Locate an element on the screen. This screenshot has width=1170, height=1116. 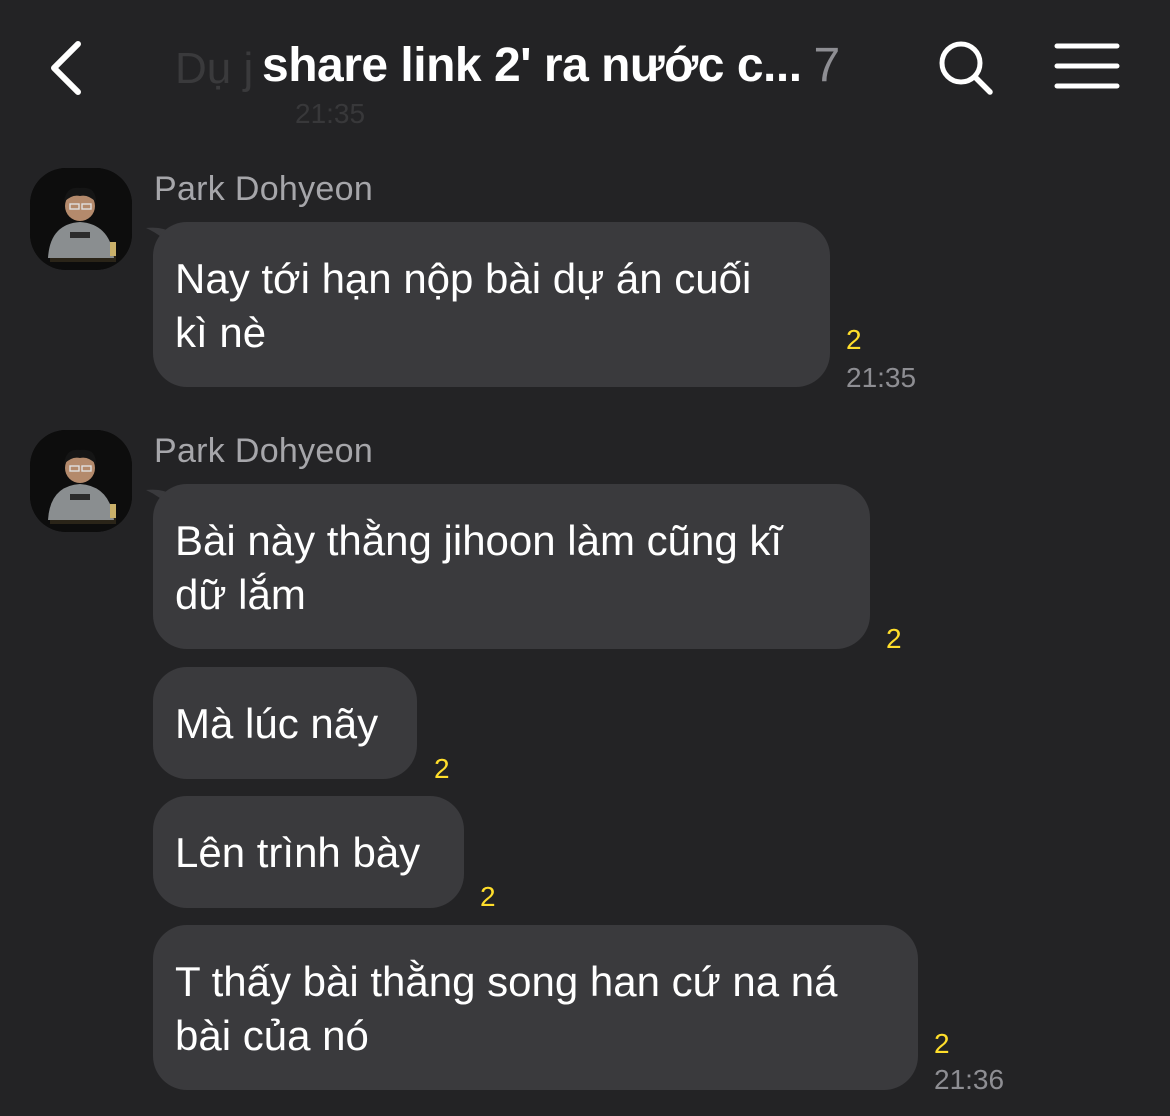
chevron-left-icon is located at coordinates (66, 68).